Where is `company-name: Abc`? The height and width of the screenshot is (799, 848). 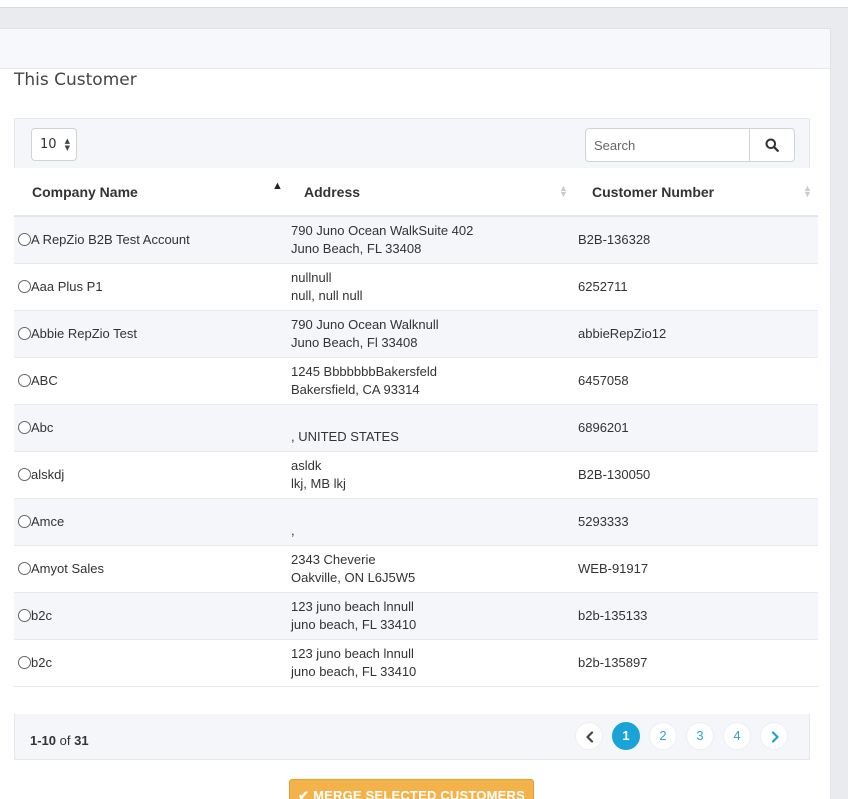 company-name: Abc is located at coordinates (42, 427).